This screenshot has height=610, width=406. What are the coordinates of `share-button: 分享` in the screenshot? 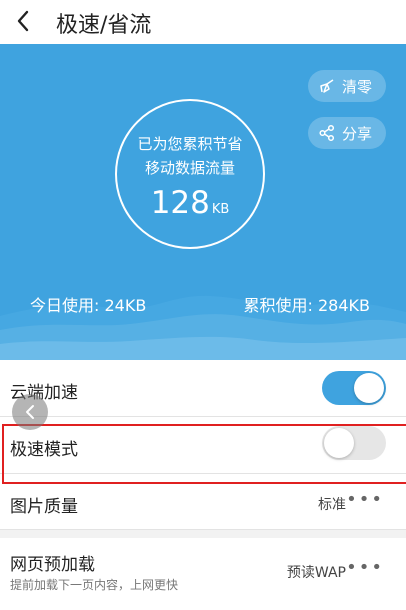 It's located at (346, 133).